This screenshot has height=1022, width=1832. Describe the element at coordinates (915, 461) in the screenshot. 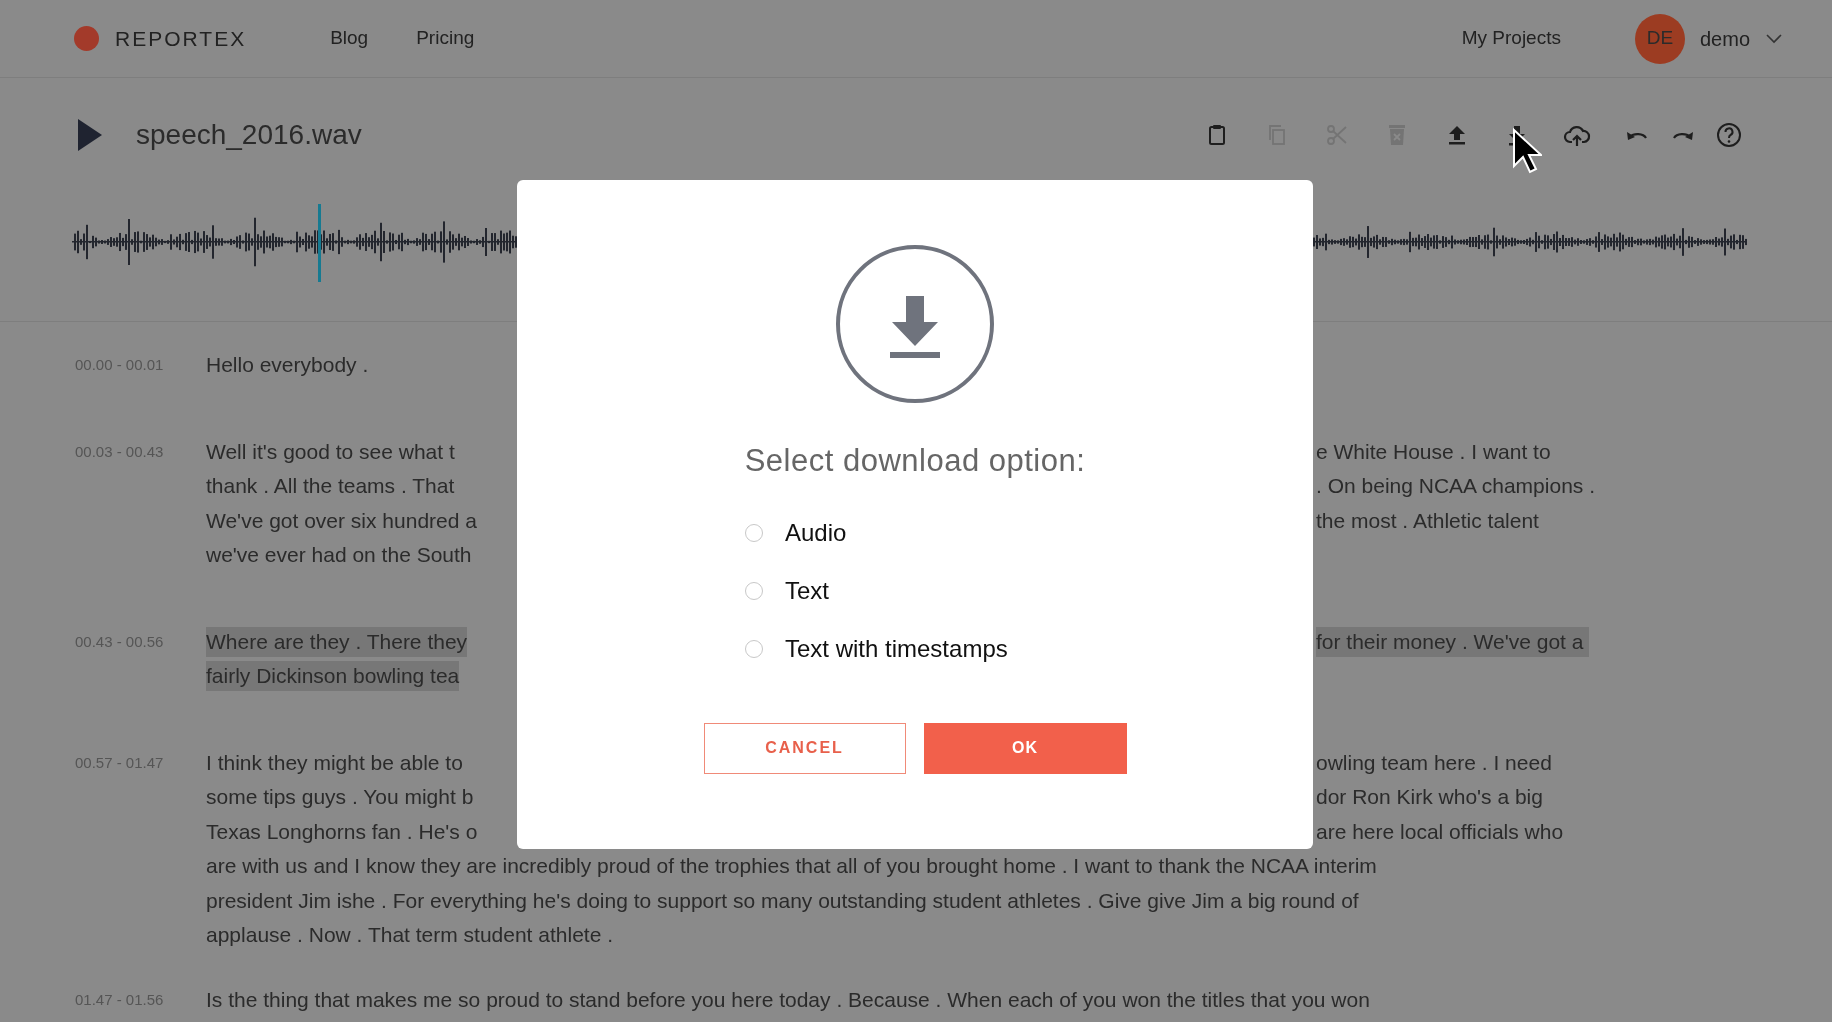

I see `dialog-title: Select download option:` at that location.